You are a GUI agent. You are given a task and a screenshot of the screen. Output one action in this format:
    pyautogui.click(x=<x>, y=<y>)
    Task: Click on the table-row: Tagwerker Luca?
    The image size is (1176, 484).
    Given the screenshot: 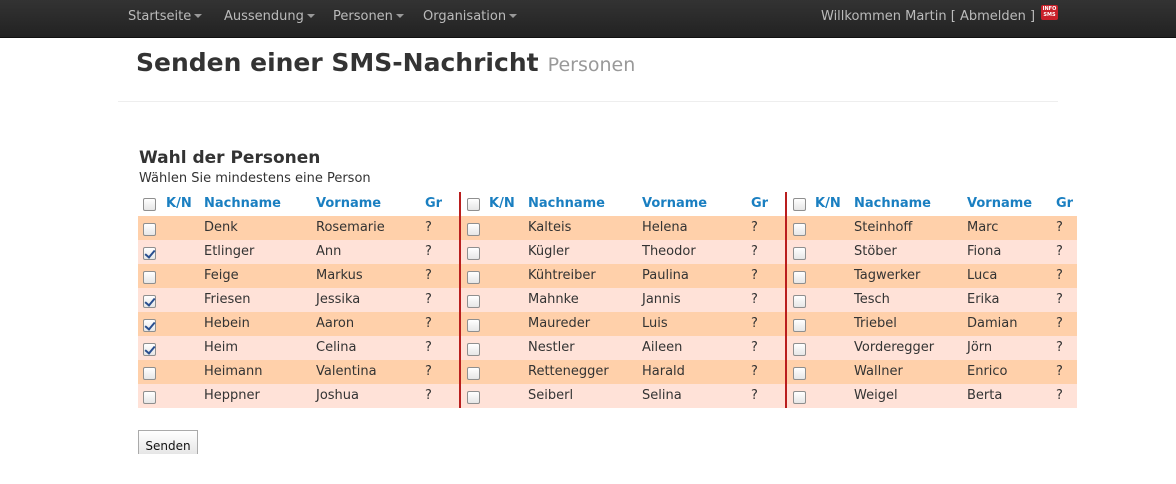 What is the action you would take?
    pyautogui.click(x=932, y=276)
    